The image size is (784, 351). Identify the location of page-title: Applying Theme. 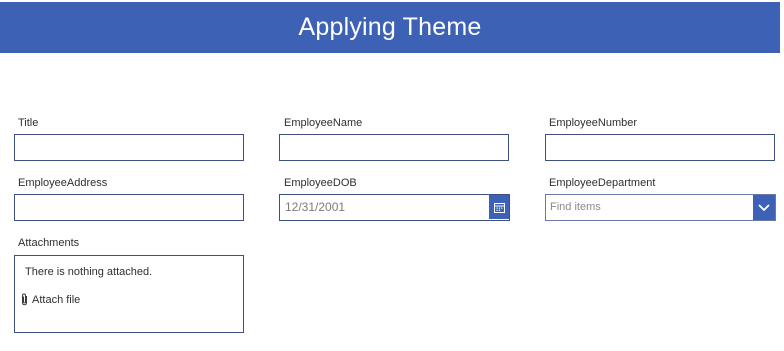
(390, 27).